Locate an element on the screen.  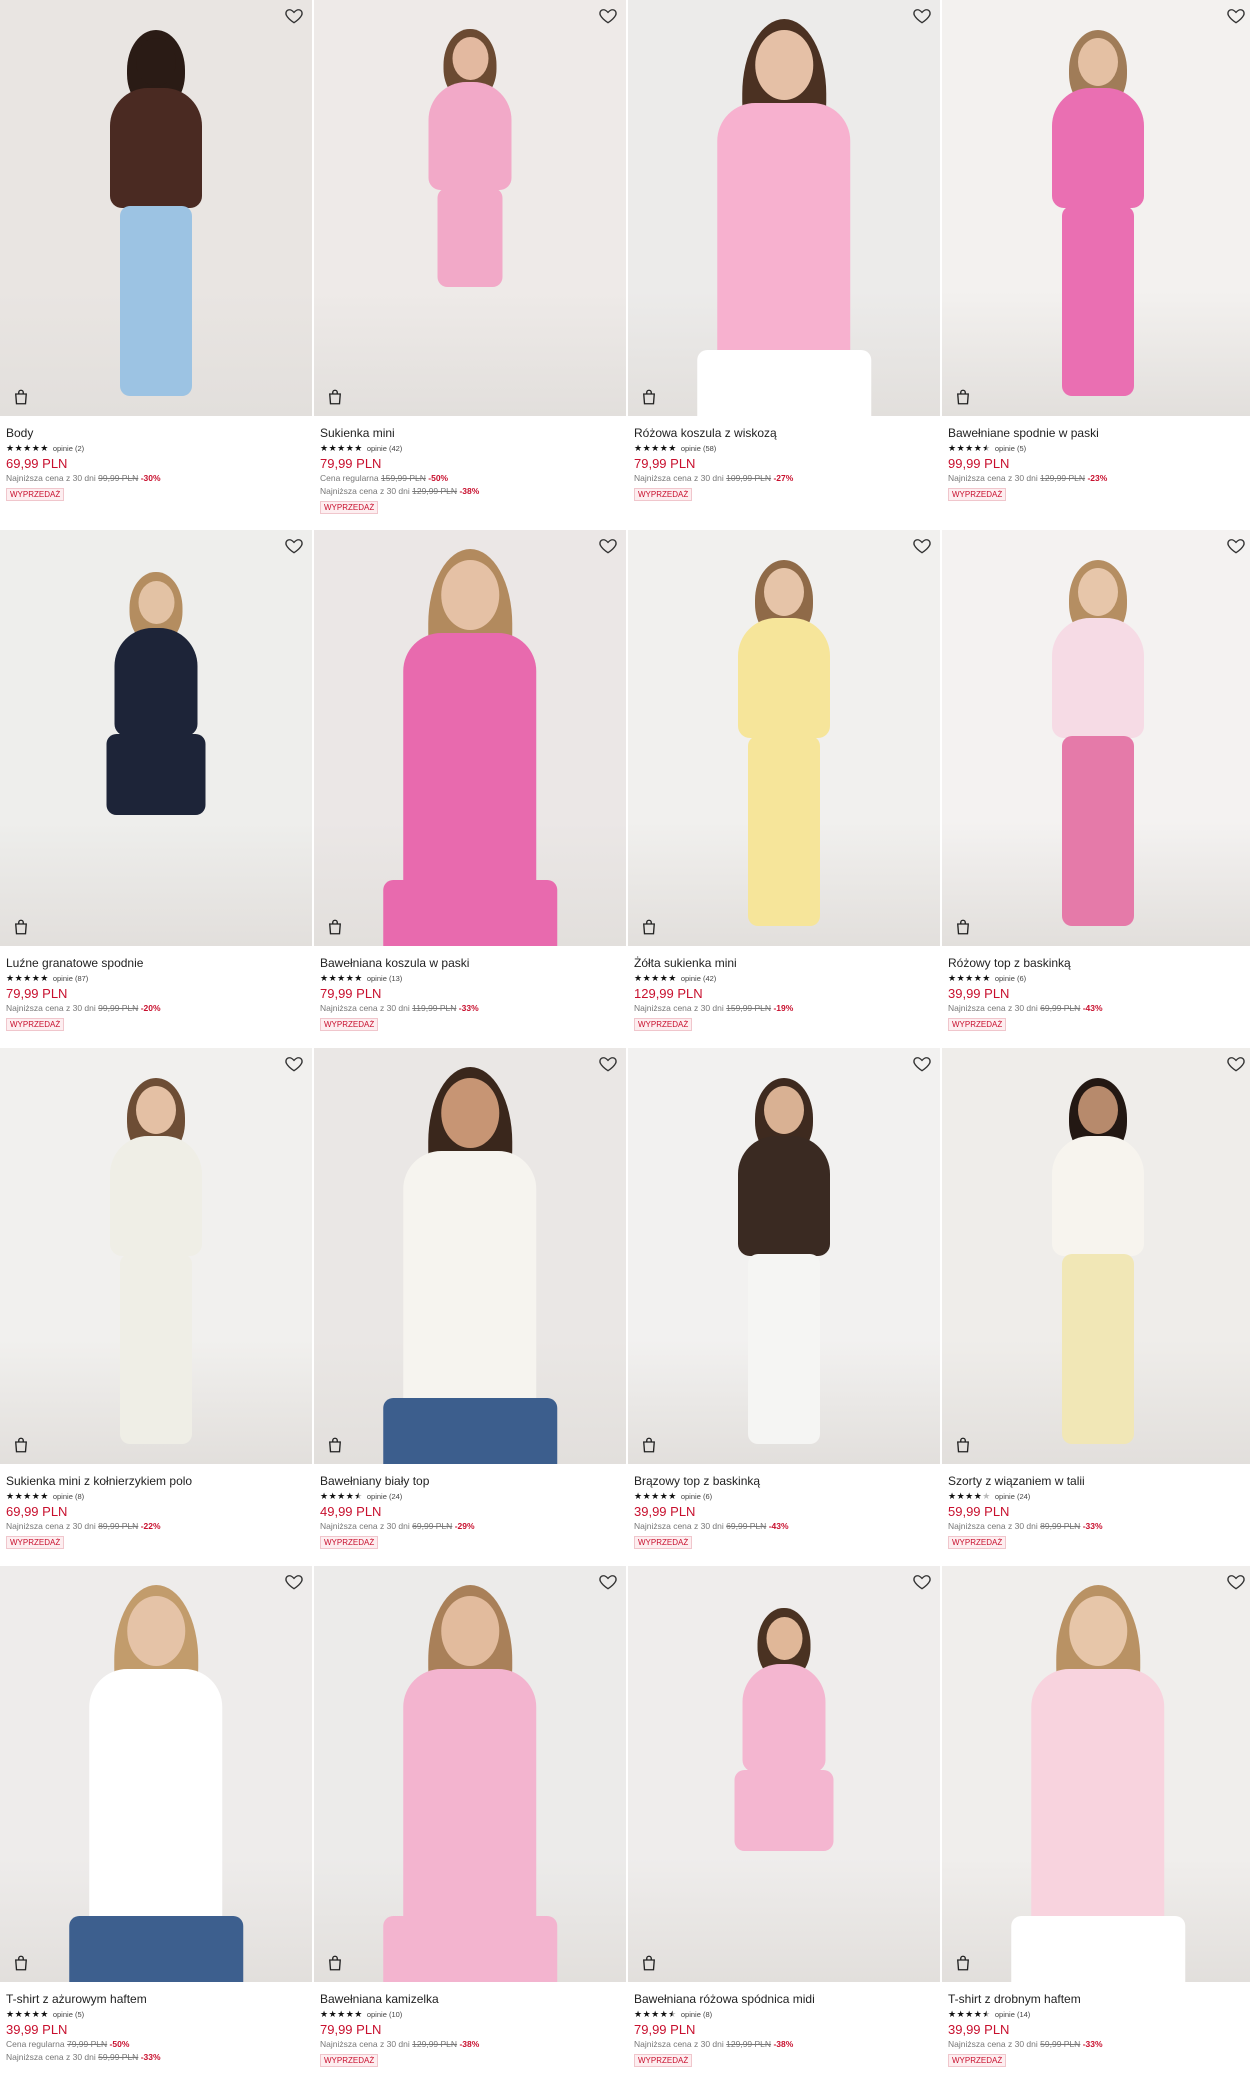
old-price: 69,99 PLN is located at coordinates (746, 1526).